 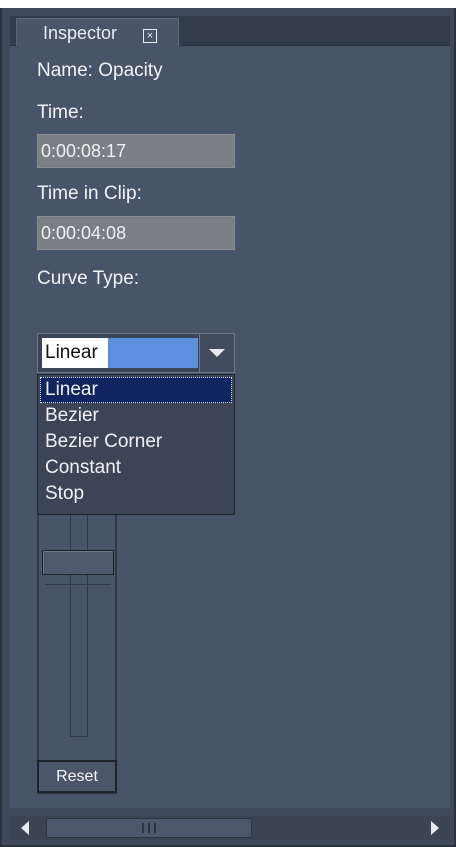 What do you see at coordinates (136, 151) in the screenshot?
I see `time-field: 0:00:08:17` at bounding box center [136, 151].